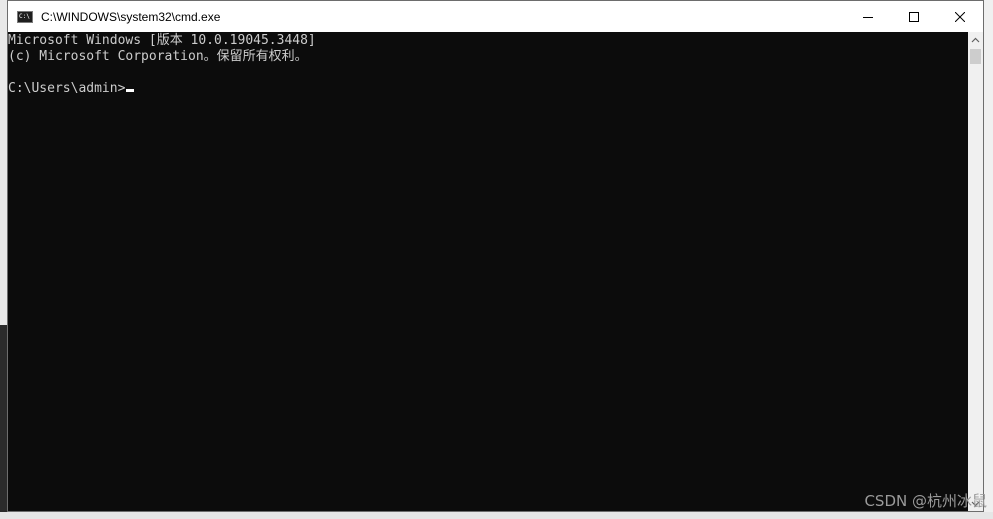  What do you see at coordinates (131, 16) in the screenshot?
I see `window-title: C:\WINDOWS\system32\cmd.exe` at bounding box center [131, 16].